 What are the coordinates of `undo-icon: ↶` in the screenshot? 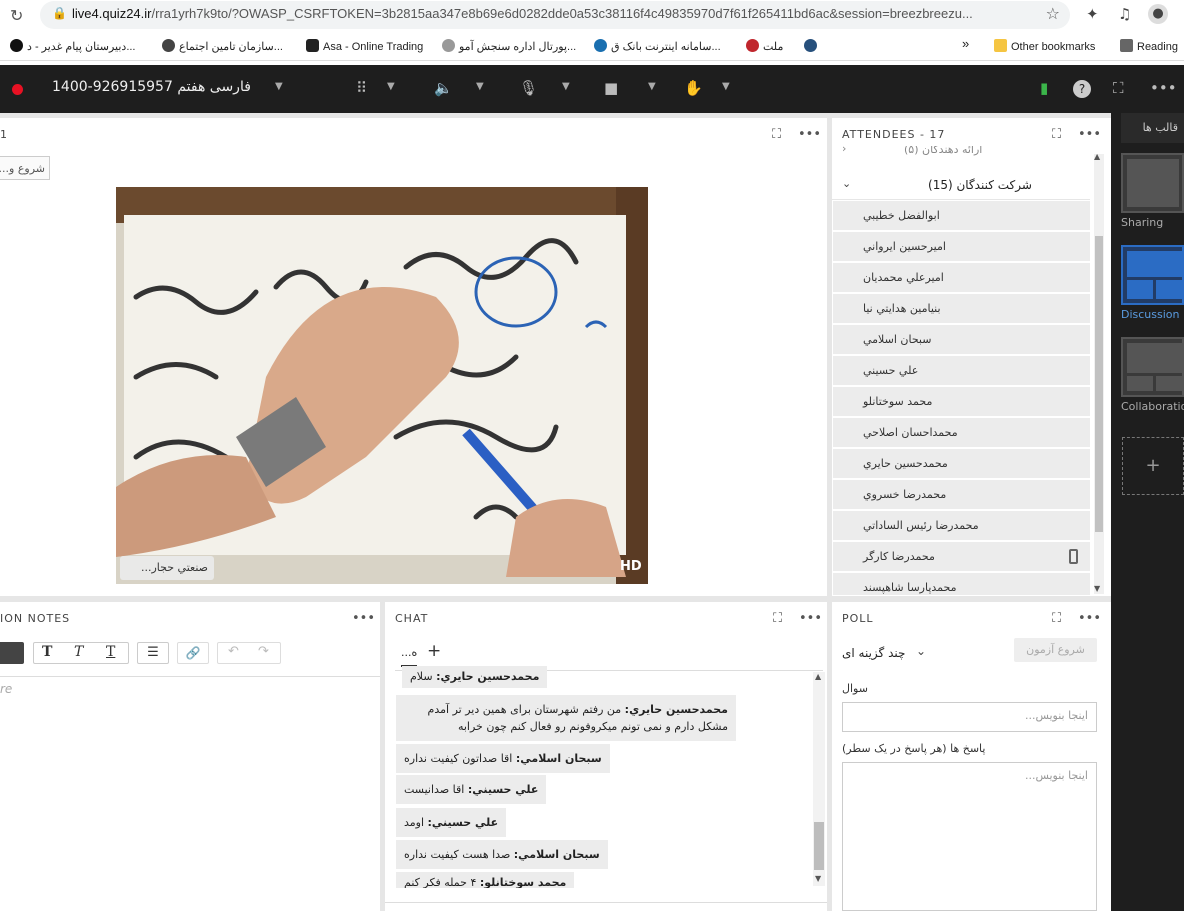 It's located at (233, 651).